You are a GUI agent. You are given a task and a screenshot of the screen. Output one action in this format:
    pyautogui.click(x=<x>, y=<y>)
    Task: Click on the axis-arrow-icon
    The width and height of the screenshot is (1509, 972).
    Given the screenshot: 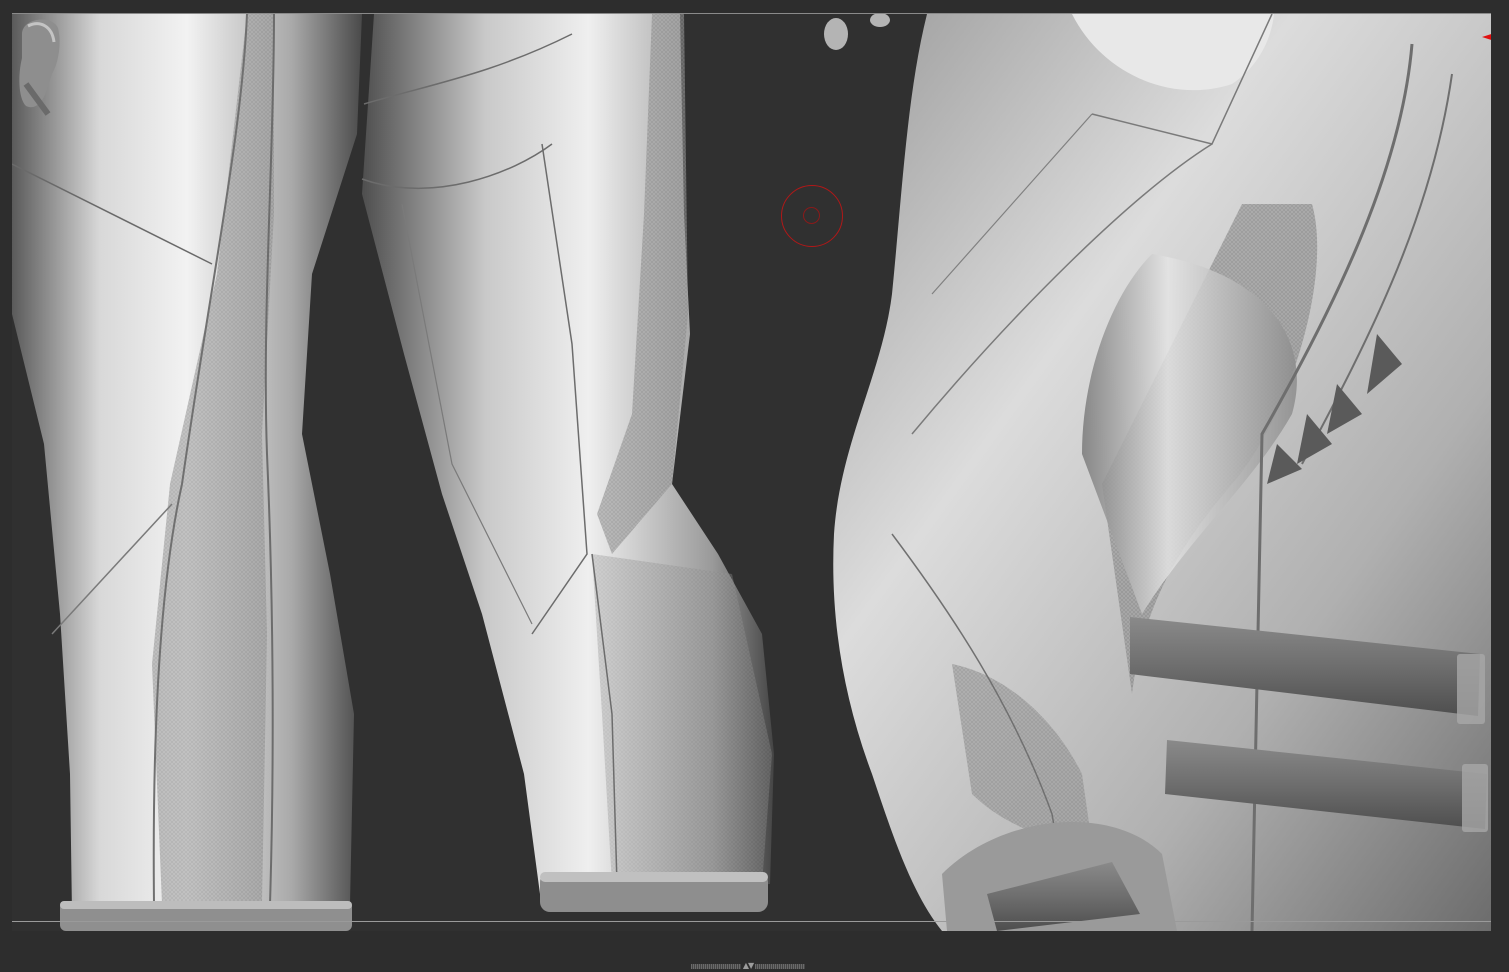 What is the action you would take?
    pyautogui.click(x=1486, y=37)
    